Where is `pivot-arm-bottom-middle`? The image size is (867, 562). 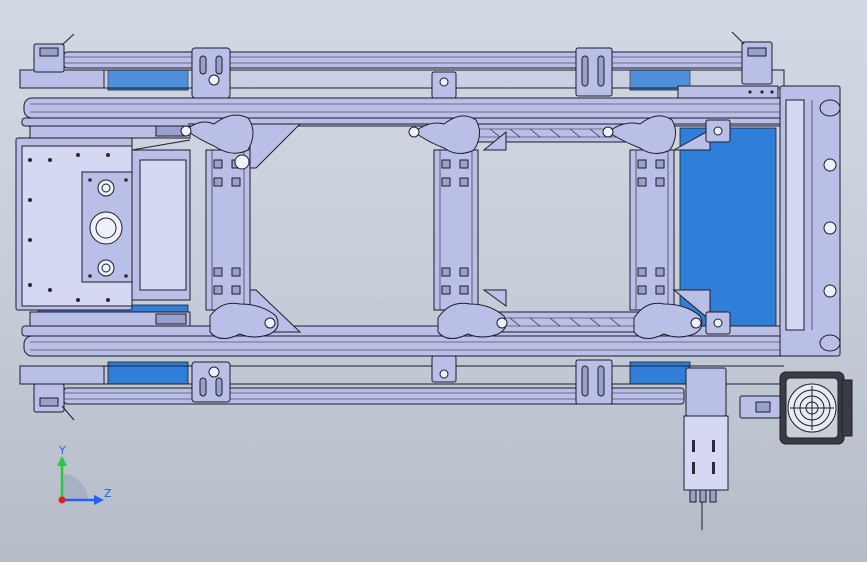 pivot-arm-bottom-middle is located at coordinates (472, 320).